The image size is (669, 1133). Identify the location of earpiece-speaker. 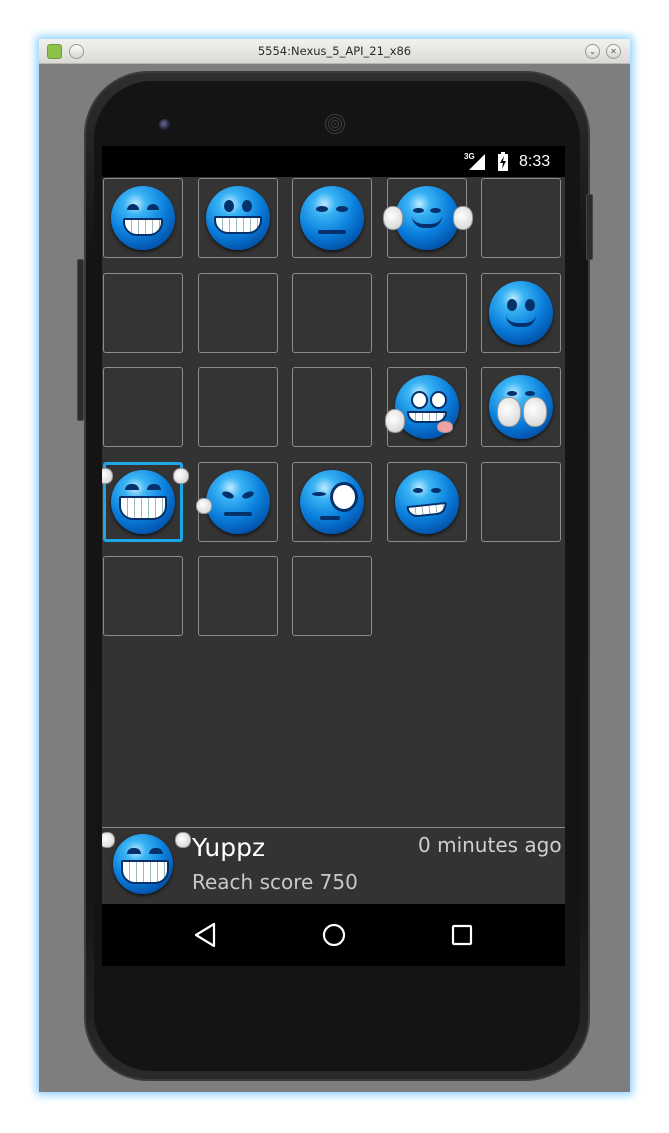
(335, 124).